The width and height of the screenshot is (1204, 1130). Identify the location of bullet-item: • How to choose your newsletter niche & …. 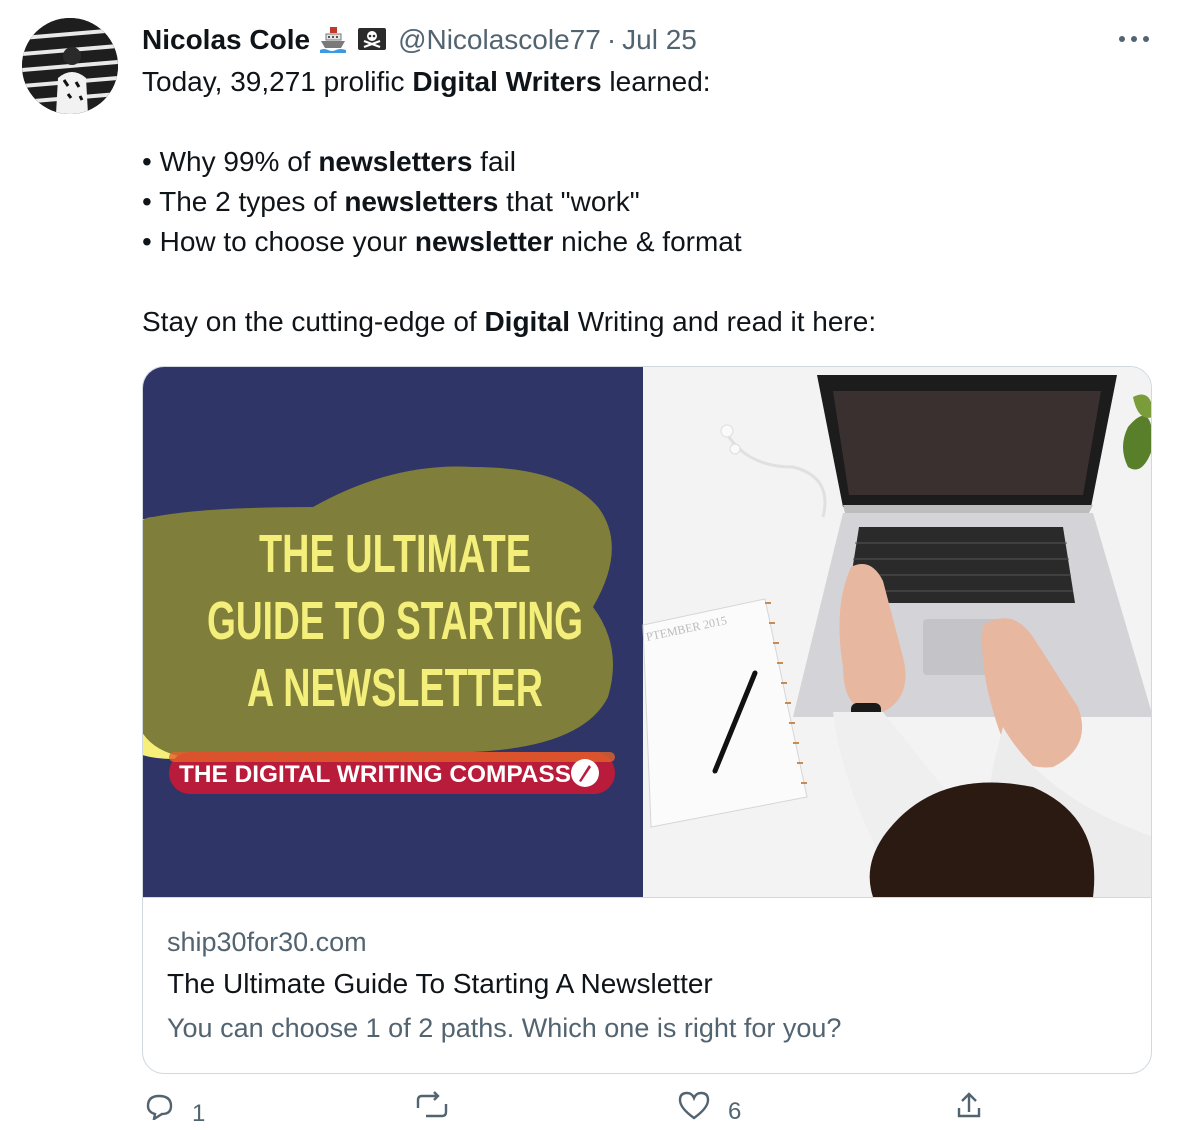
(652, 242).